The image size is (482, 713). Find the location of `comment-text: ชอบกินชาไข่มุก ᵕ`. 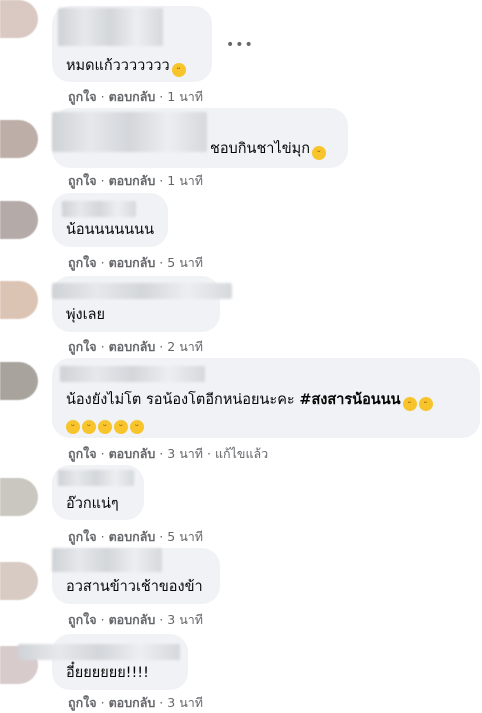

comment-text: ชอบกินชาไข่มุก ᵕ is located at coordinates (268, 150).